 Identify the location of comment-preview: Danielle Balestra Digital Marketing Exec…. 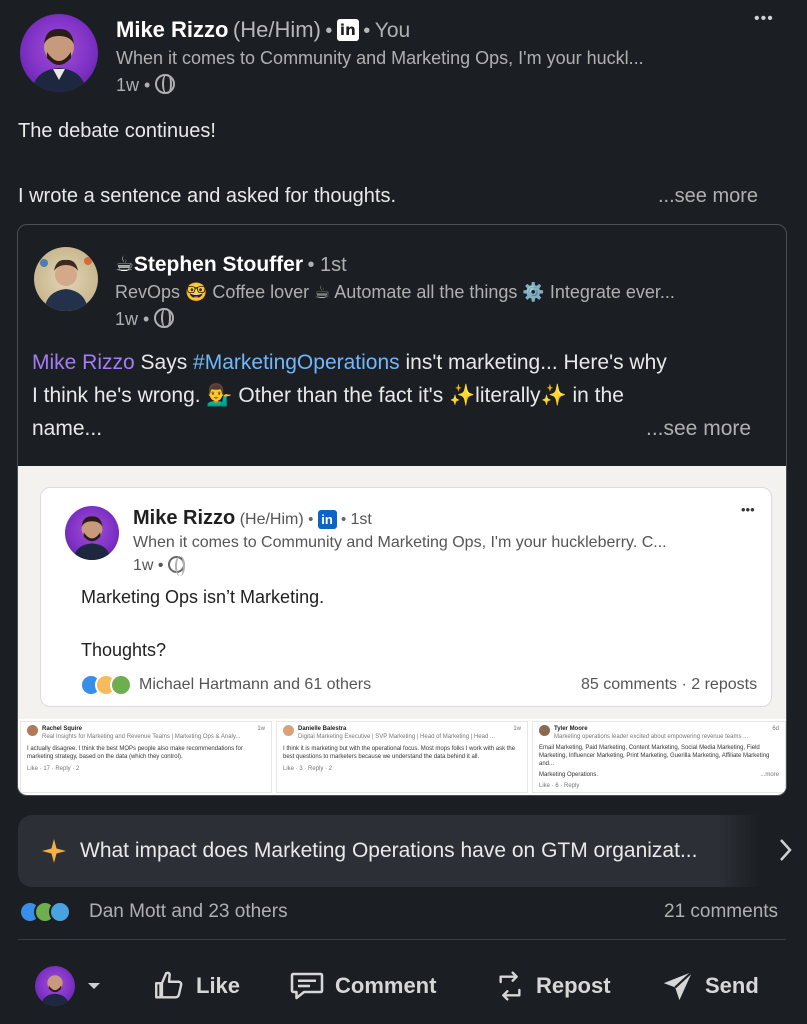
(402, 757).